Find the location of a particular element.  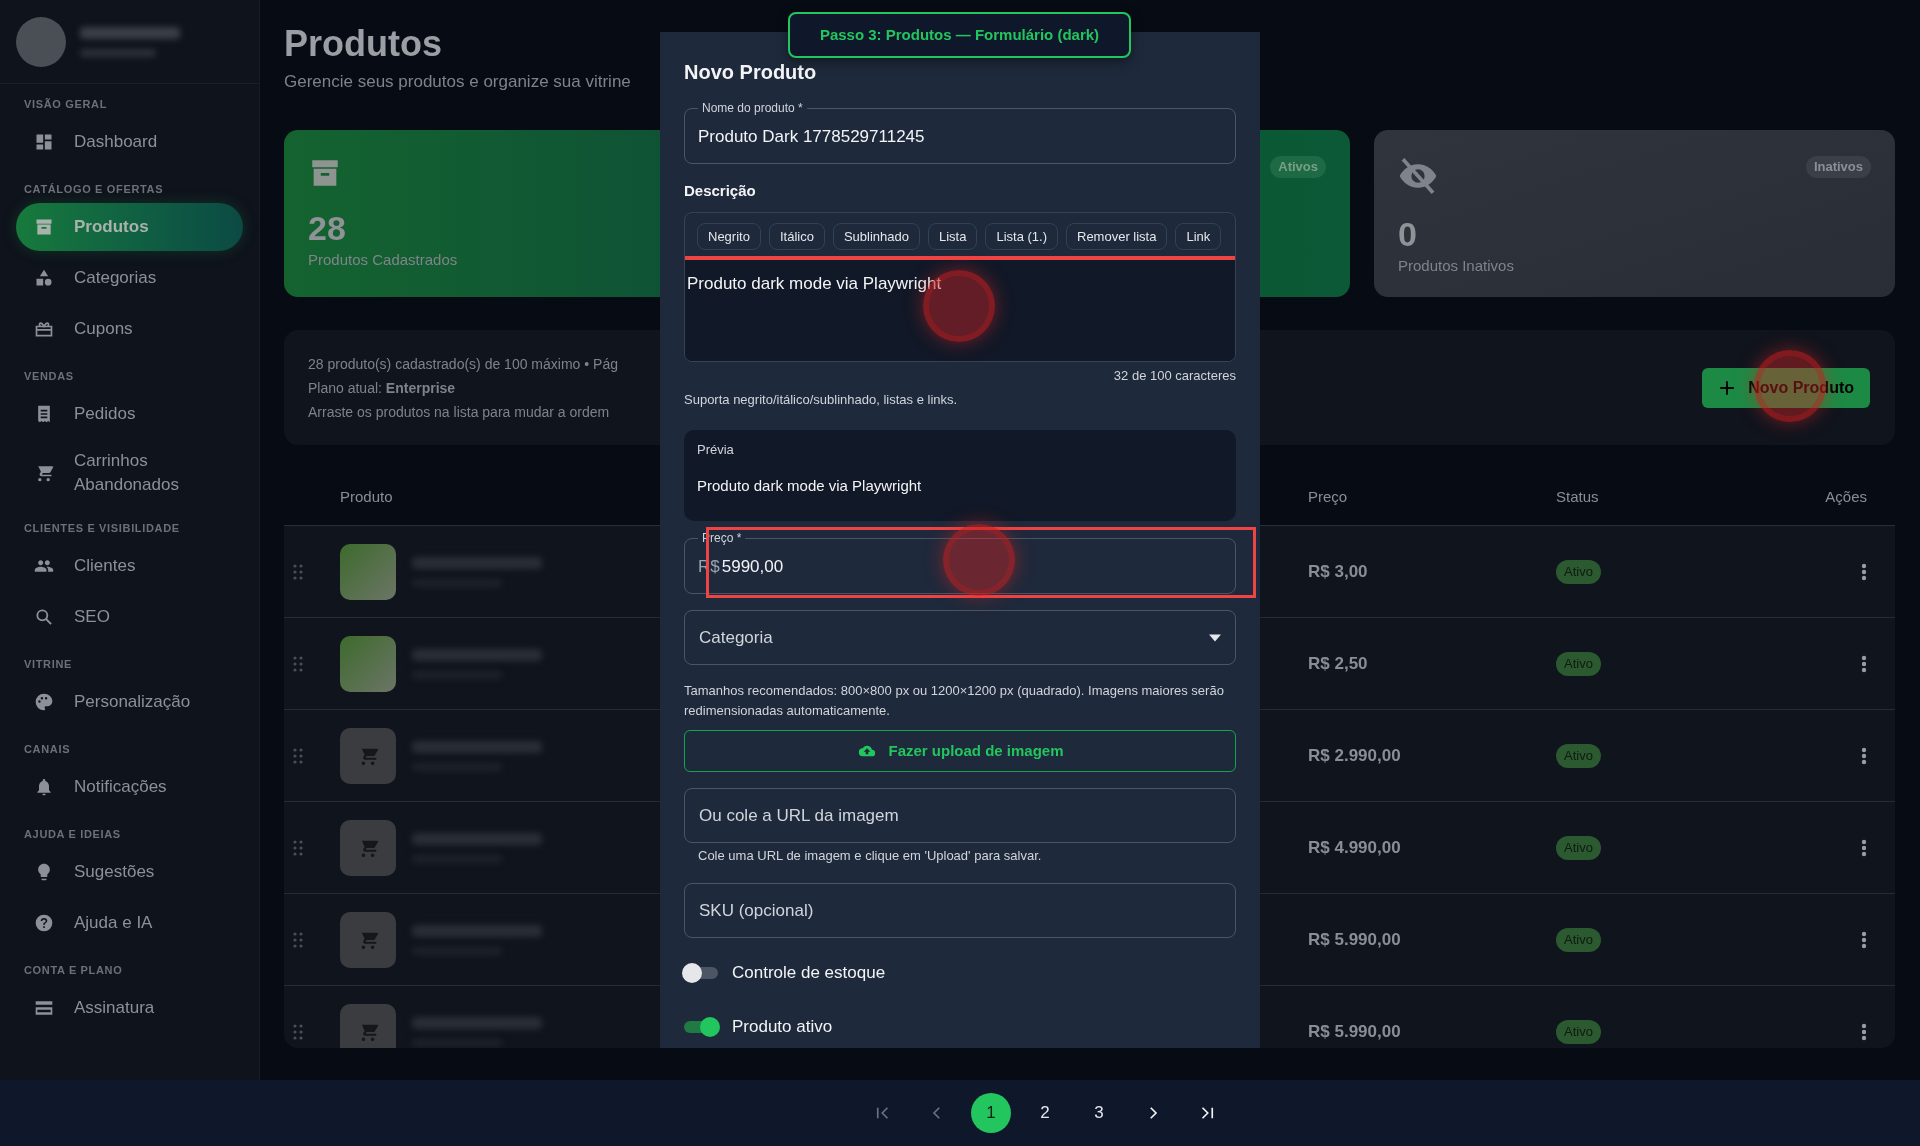

gift-box-icon is located at coordinates (44, 329).